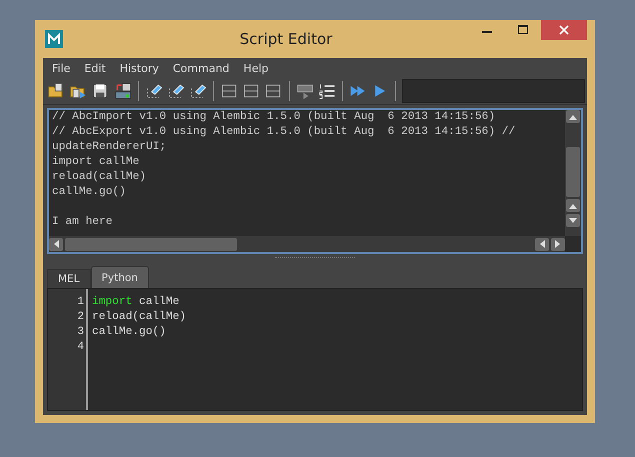 The image size is (635, 457). Describe the element at coordinates (80, 347) in the screenshot. I see `line-number: 4` at that location.